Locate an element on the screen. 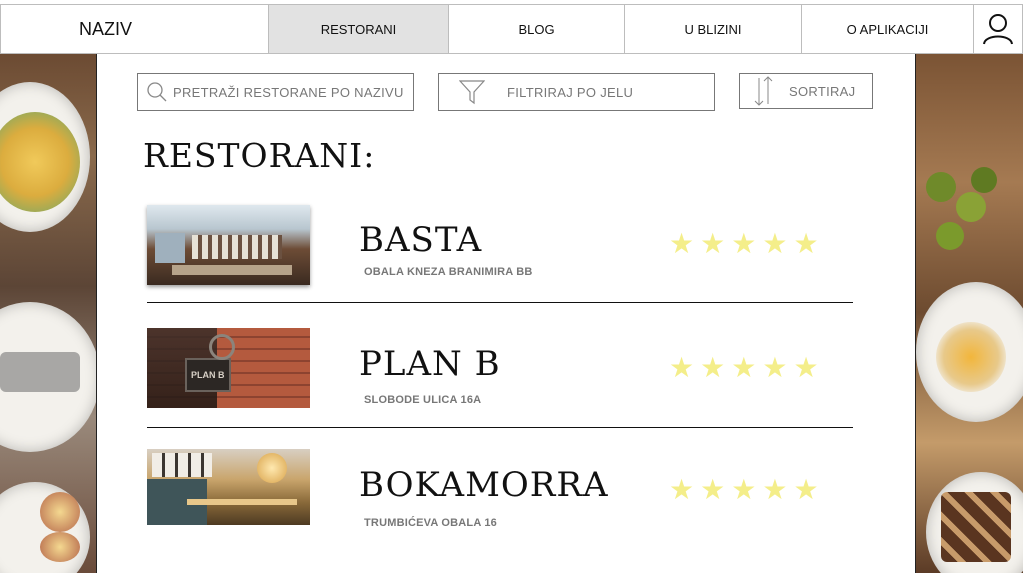  restaurant-name: BASTA is located at coordinates (420, 240).